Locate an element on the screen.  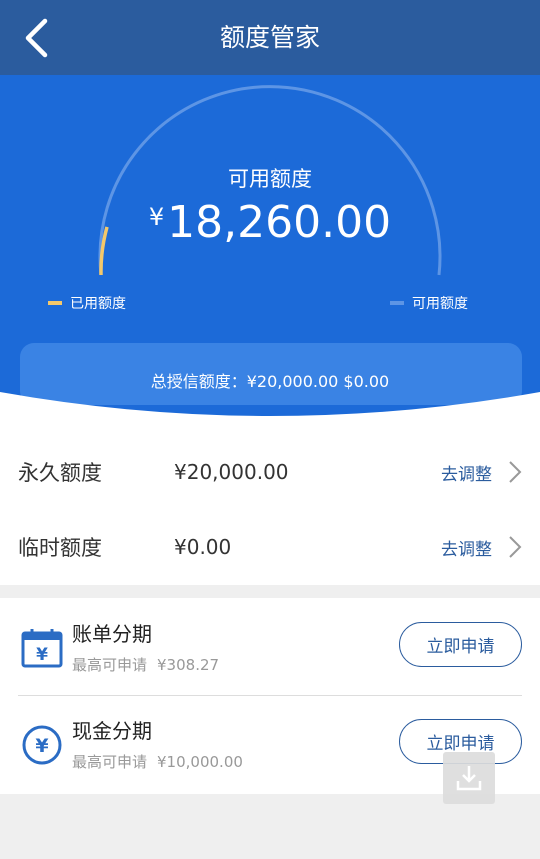
installment-name: 现金分期 is located at coordinates (112, 731).